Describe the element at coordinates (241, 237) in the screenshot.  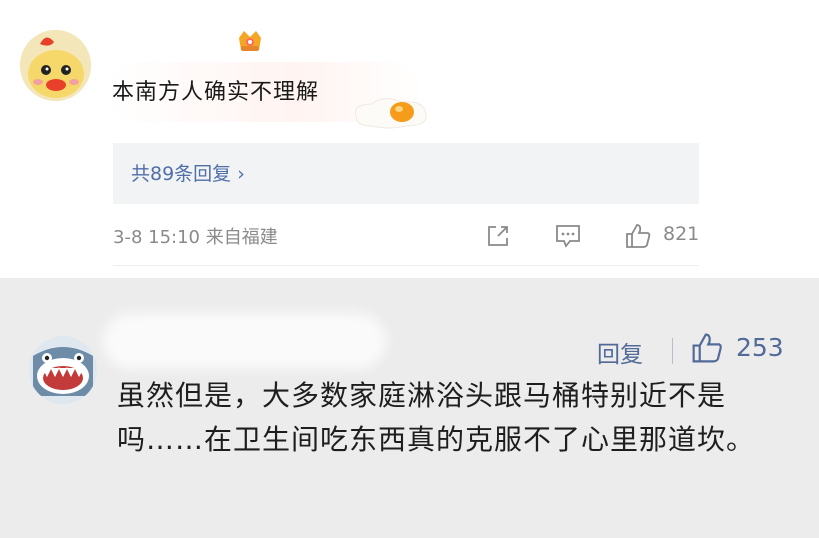
I see `location: 来自福建` at that location.